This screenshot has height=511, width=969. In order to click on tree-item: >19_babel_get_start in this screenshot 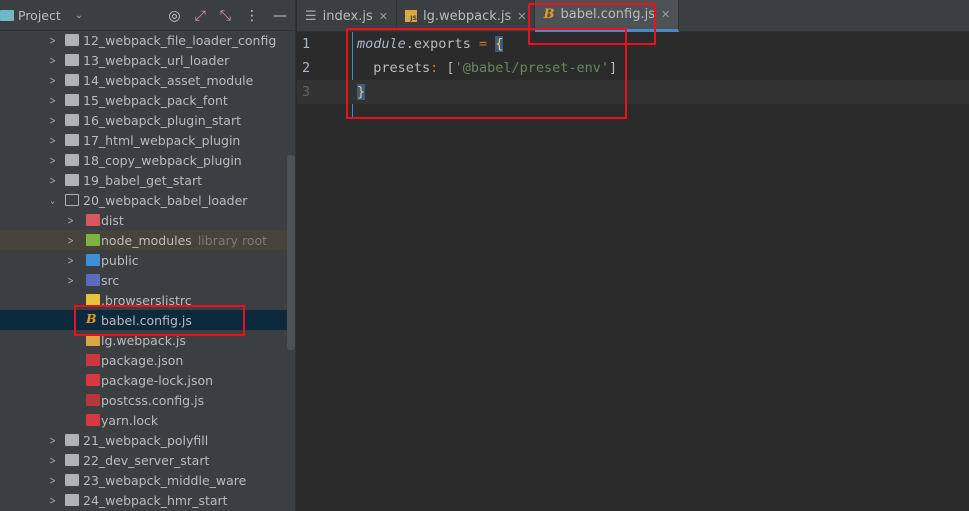, I will do `click(143, 180)`.